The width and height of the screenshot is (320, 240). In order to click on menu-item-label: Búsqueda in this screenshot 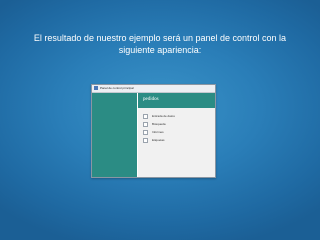, I will do `click(159, 124)`.